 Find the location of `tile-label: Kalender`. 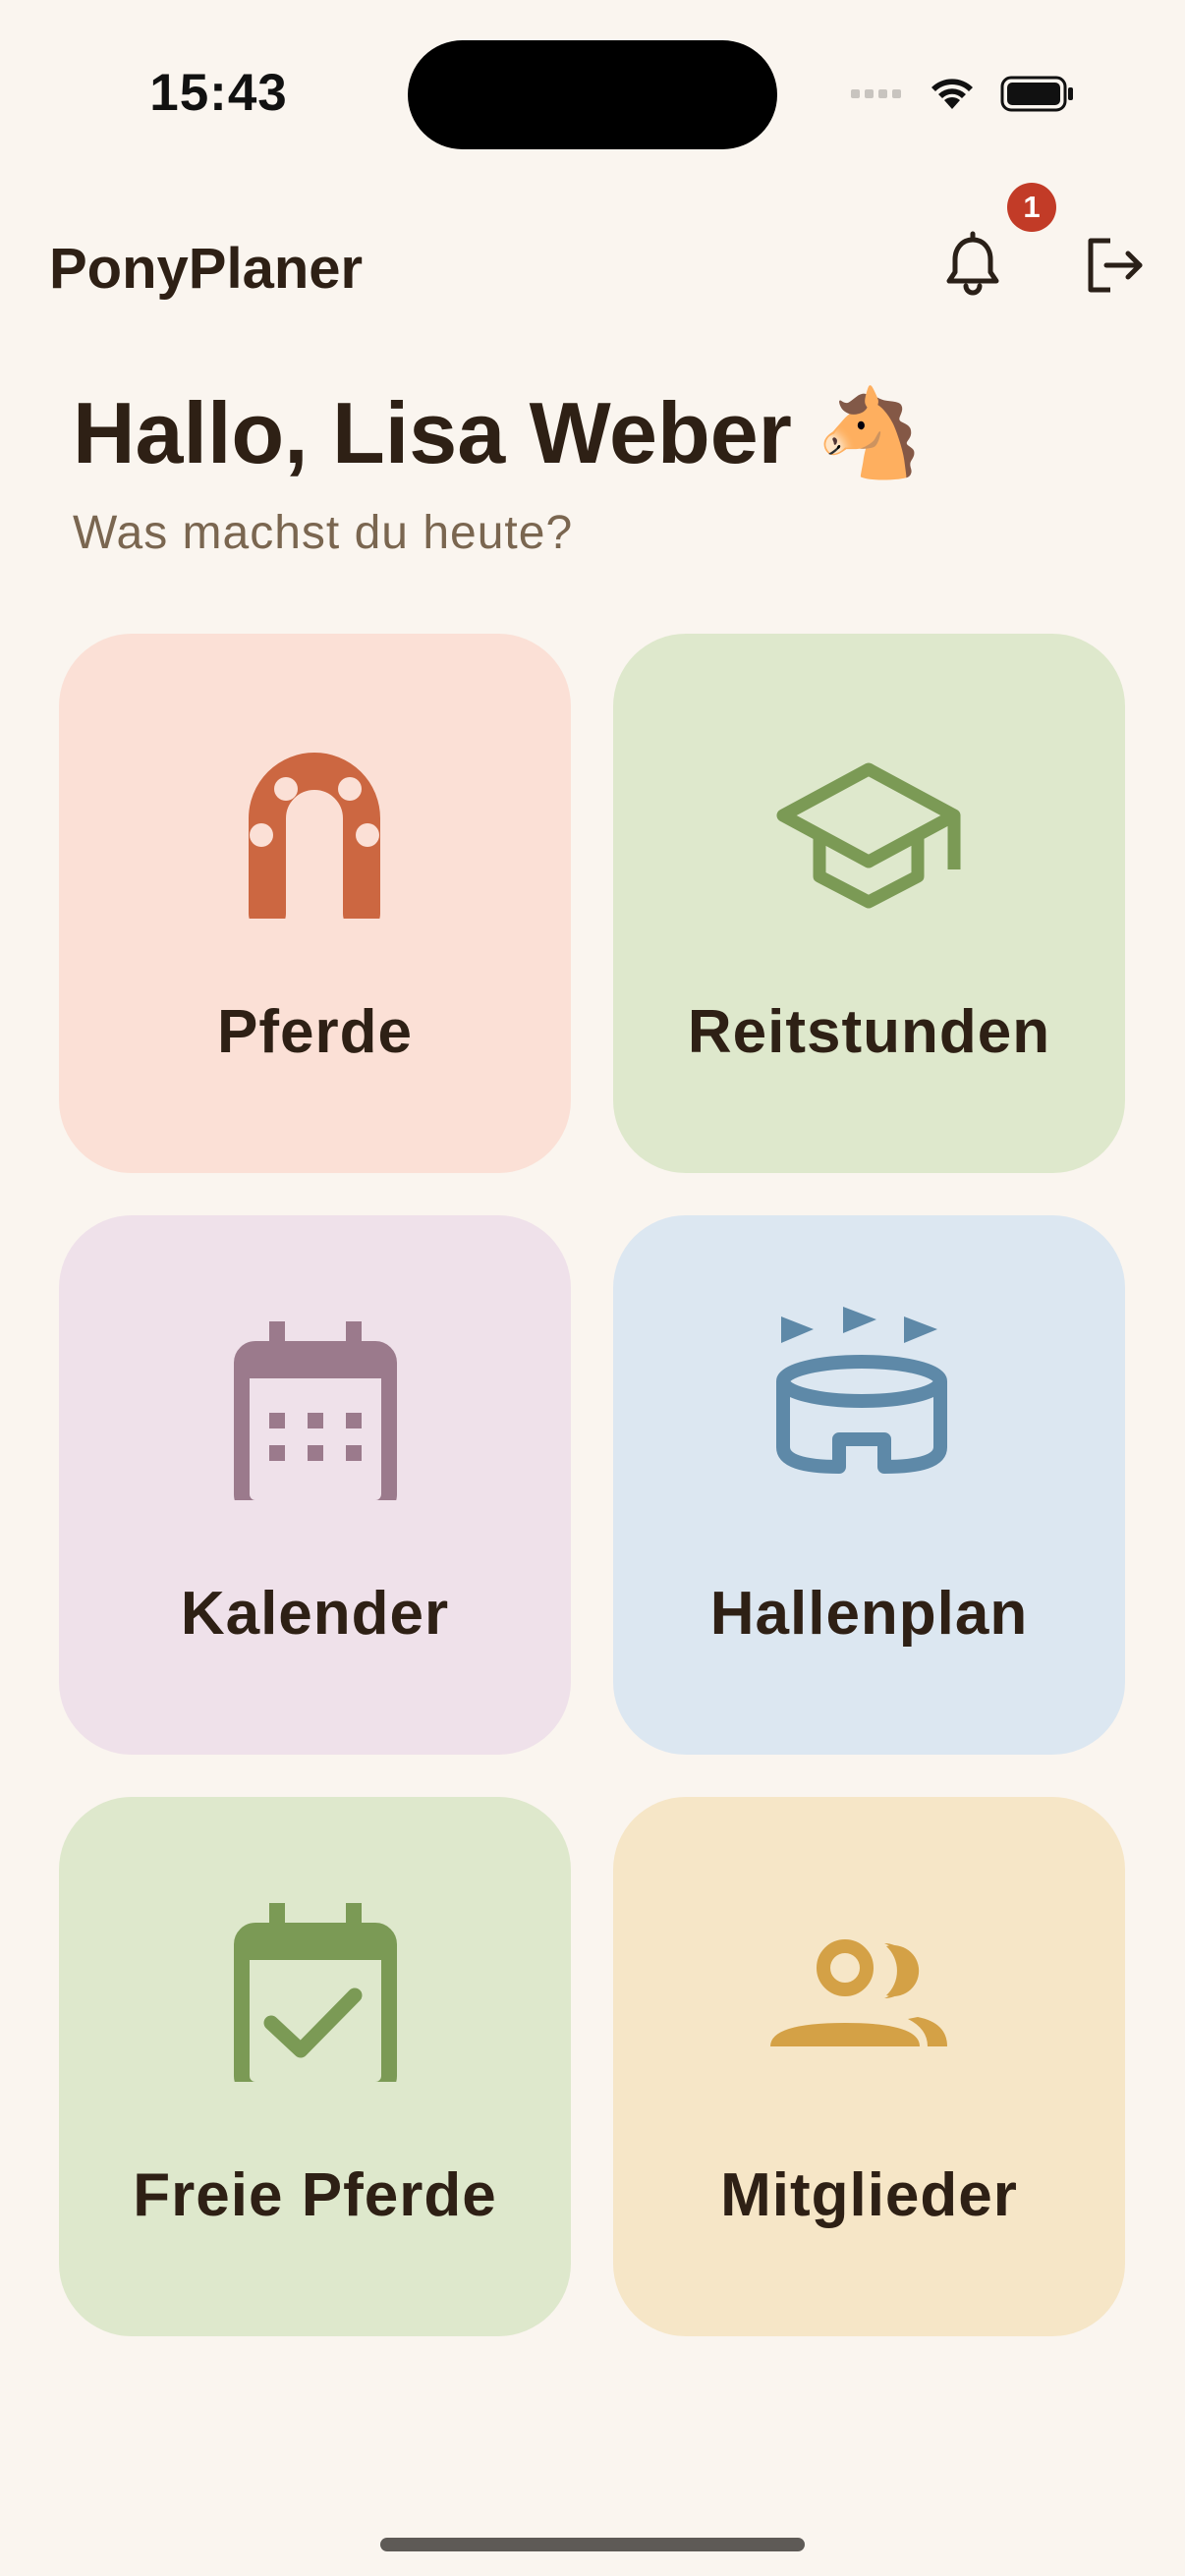

tile-label: Kalender is located at coordinates (315, 1614).